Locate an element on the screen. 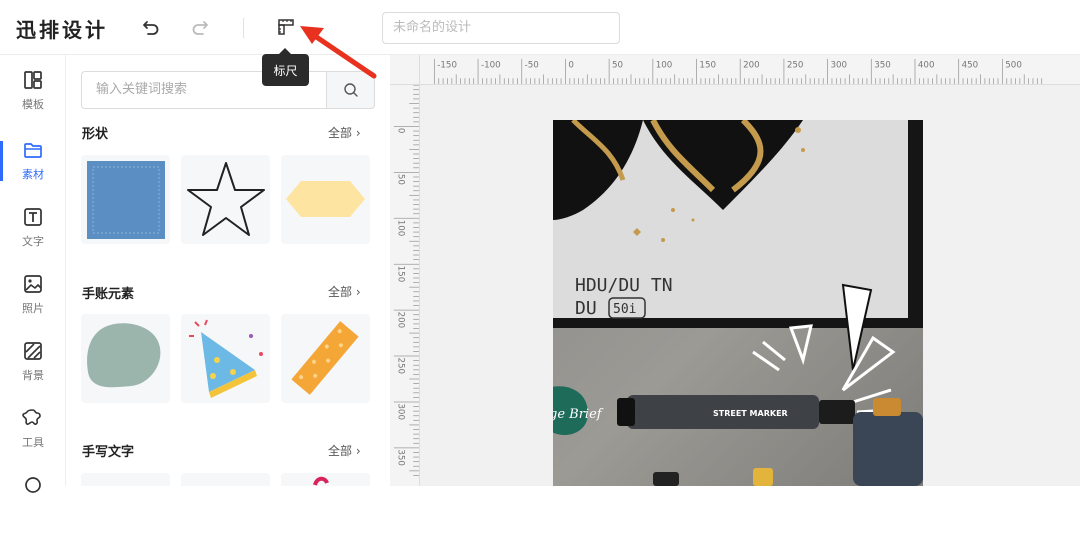 The height and width of the screenshot is (534, 1080). ruler-label-top: 50 is located at coordinates (617, 66).